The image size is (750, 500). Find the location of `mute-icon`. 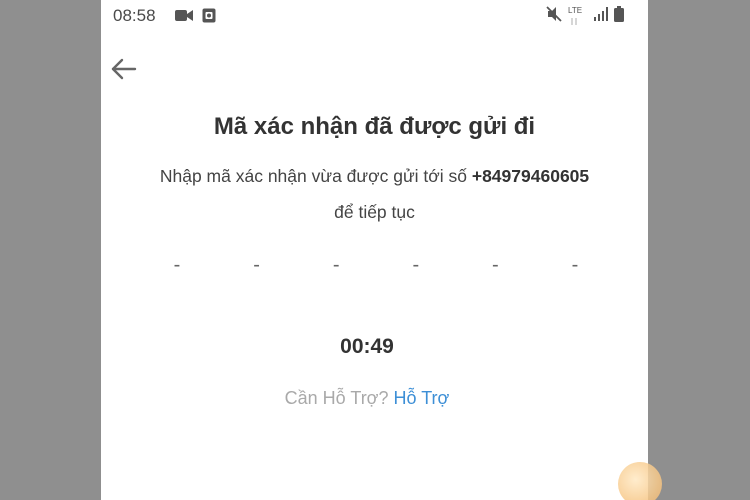

mute-icon is located at coordinates (554, 16).